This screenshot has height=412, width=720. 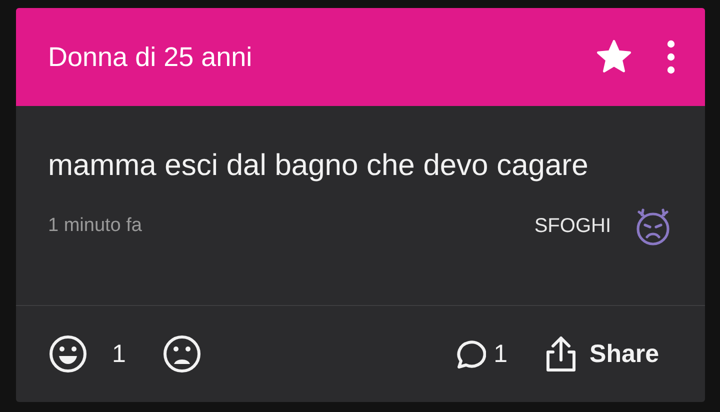 I want to click on happy-face-button, so click(x=68, y=354).